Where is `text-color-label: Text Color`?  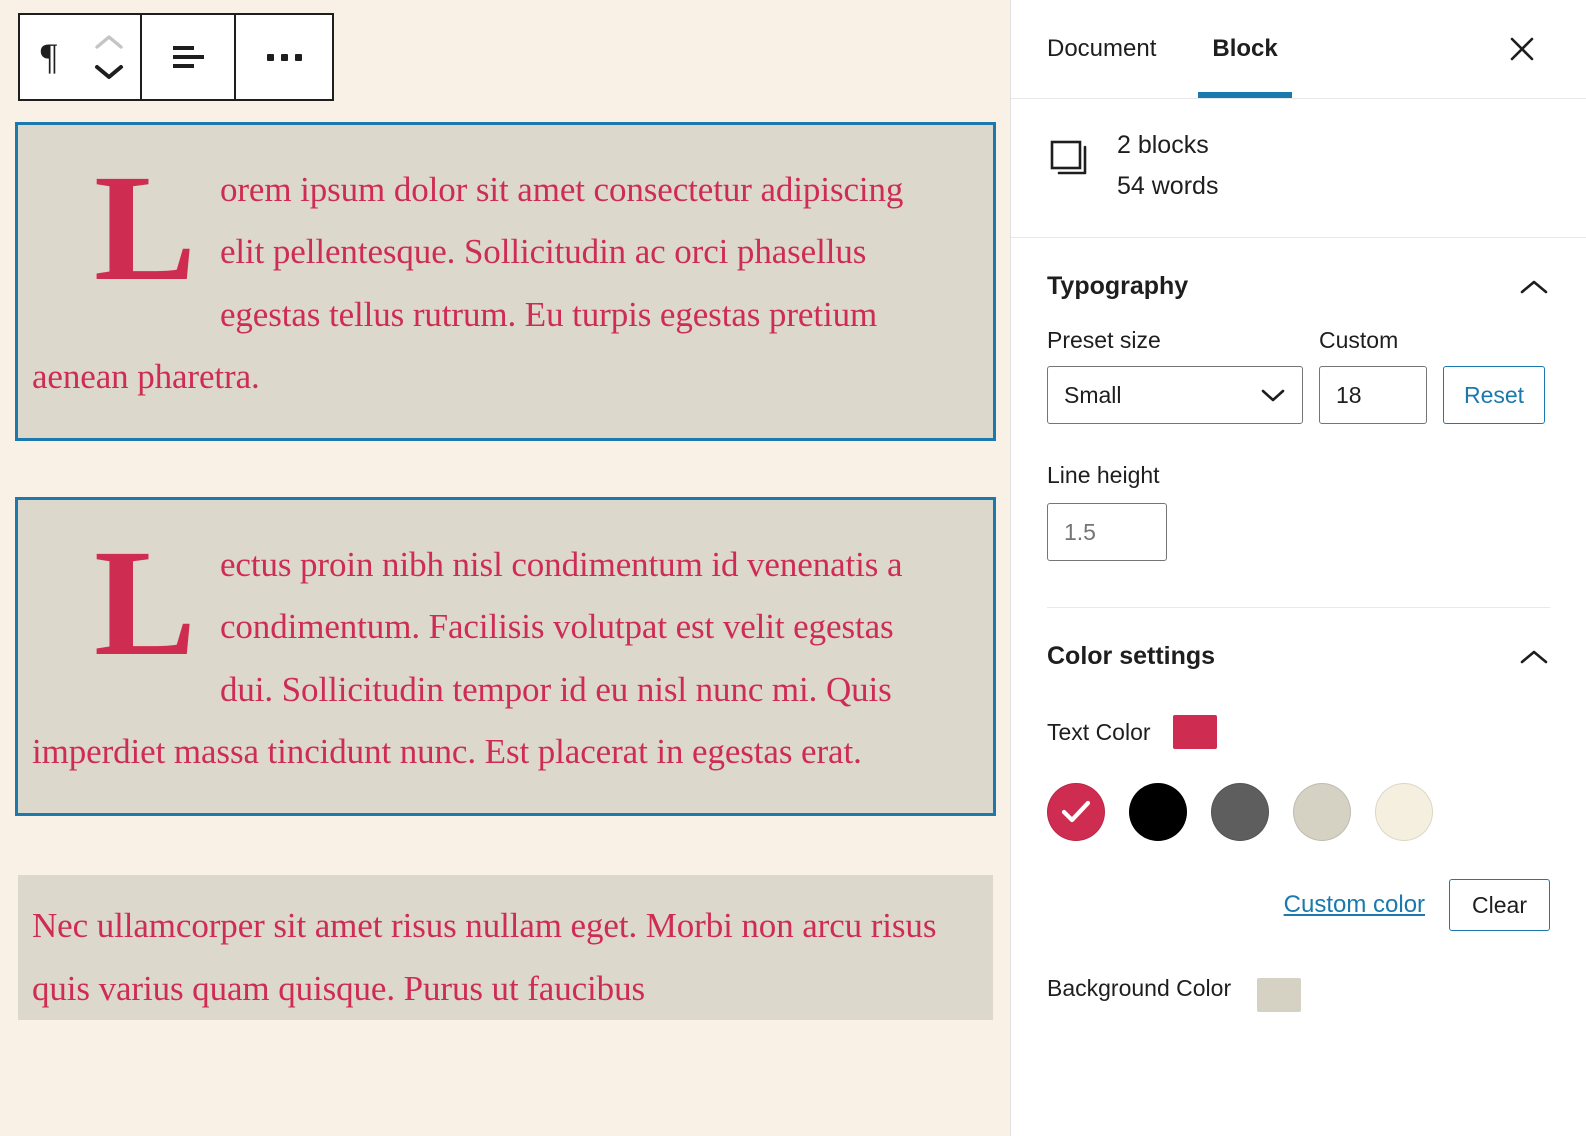
text-color-label: Text Color is located at coordinates (1099, 731).